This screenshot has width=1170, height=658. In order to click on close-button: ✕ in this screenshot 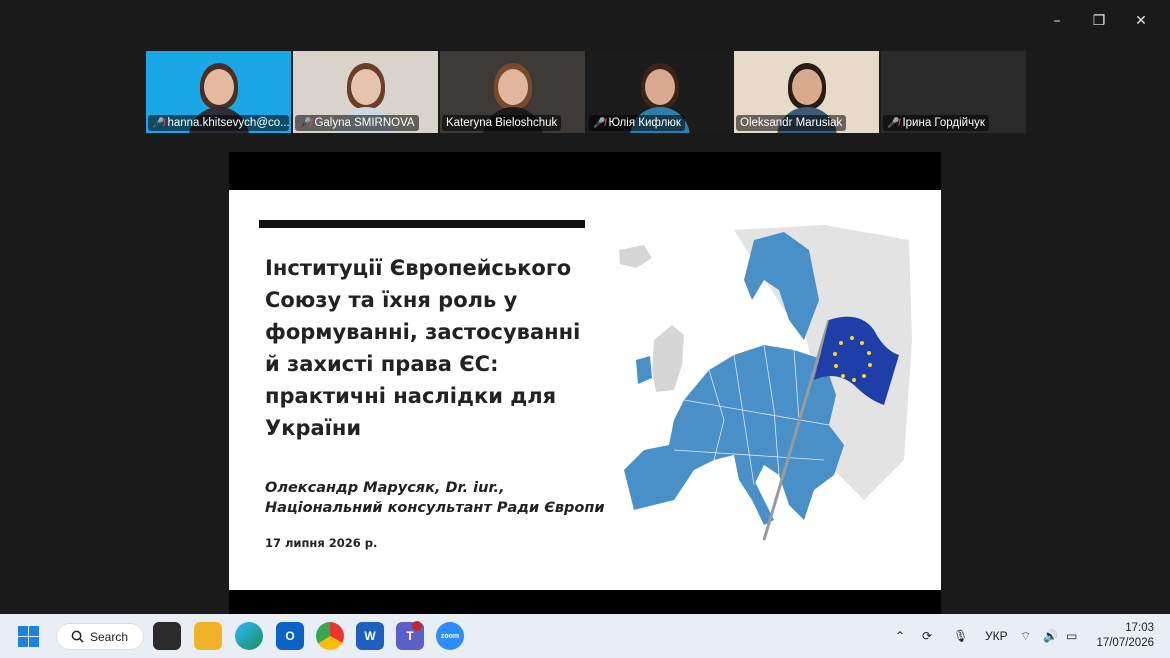, I will do `click(1141, 21)`.